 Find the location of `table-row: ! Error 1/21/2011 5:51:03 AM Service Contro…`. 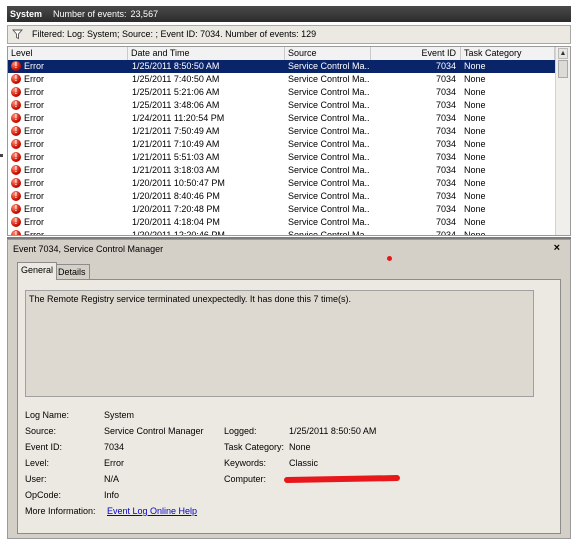

table-row: ! Error 1/21/2011 5:51:03 AM Service Contro… is located at coordinates (281, 157).